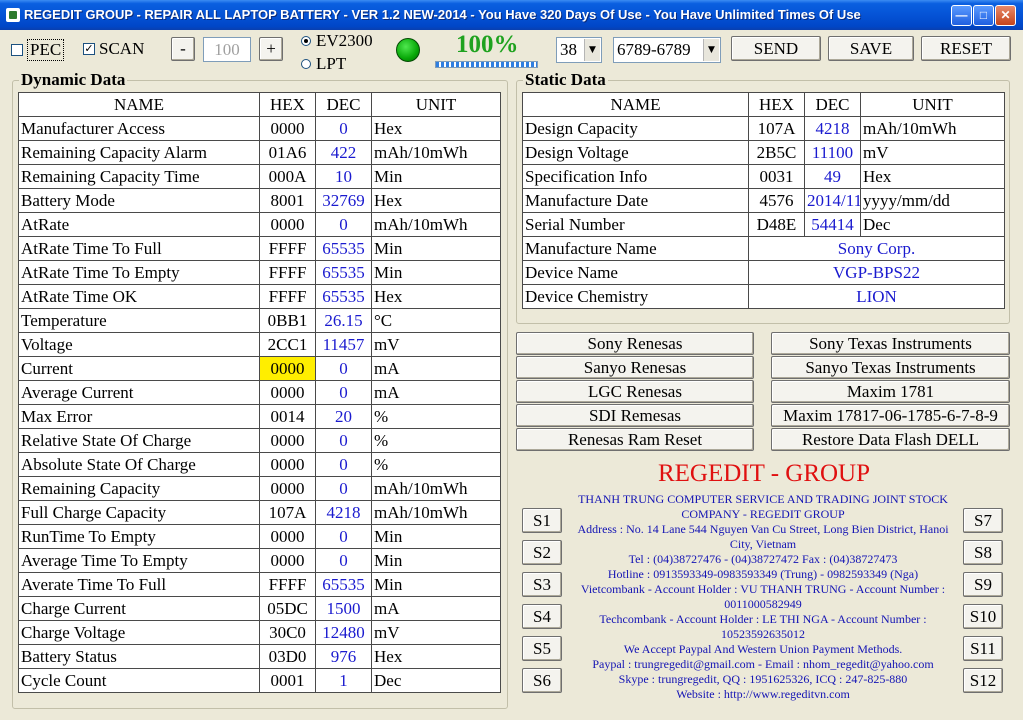  What do you see at coordinates (635, 391) in the screenshot?
I see `chip-button-left-3: LGC Renesas` at bounding box center [635, 391].